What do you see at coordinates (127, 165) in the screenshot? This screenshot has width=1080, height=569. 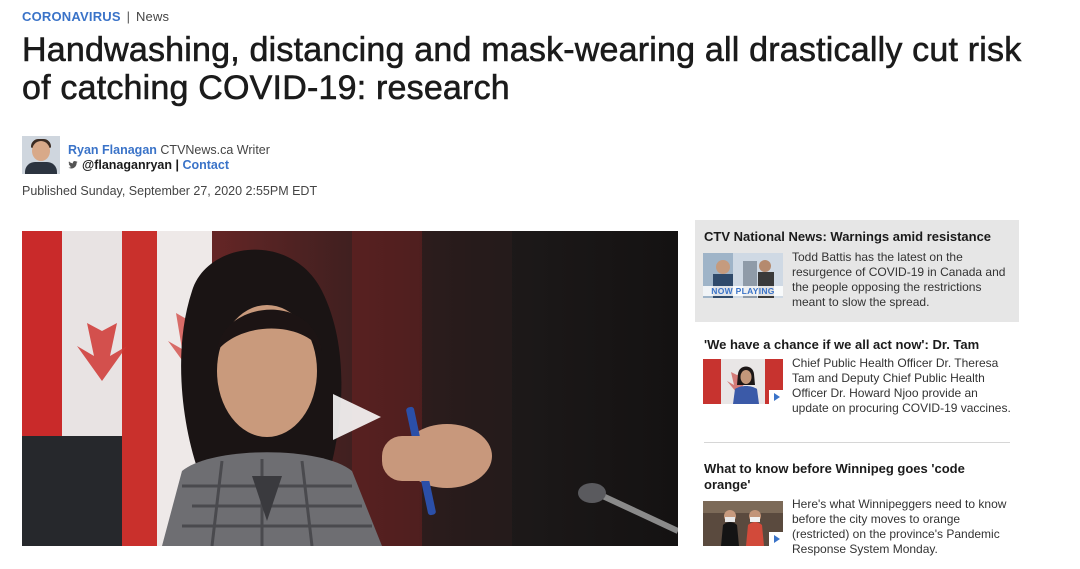 I see `twitter-handle-link: @flanaganryan` at bounding box center [127, 165].